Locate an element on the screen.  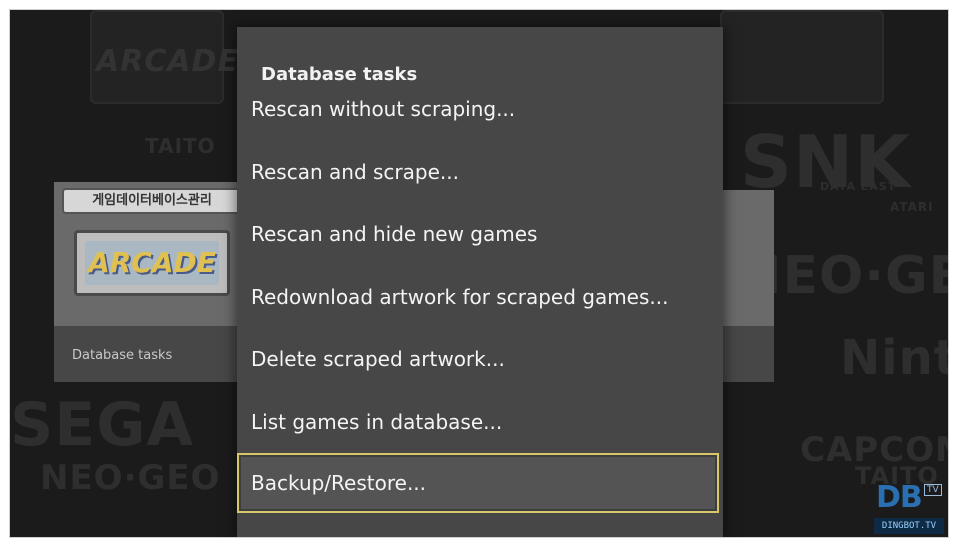
arcade-logo: ARCADE is located at coordinates (152, 263).